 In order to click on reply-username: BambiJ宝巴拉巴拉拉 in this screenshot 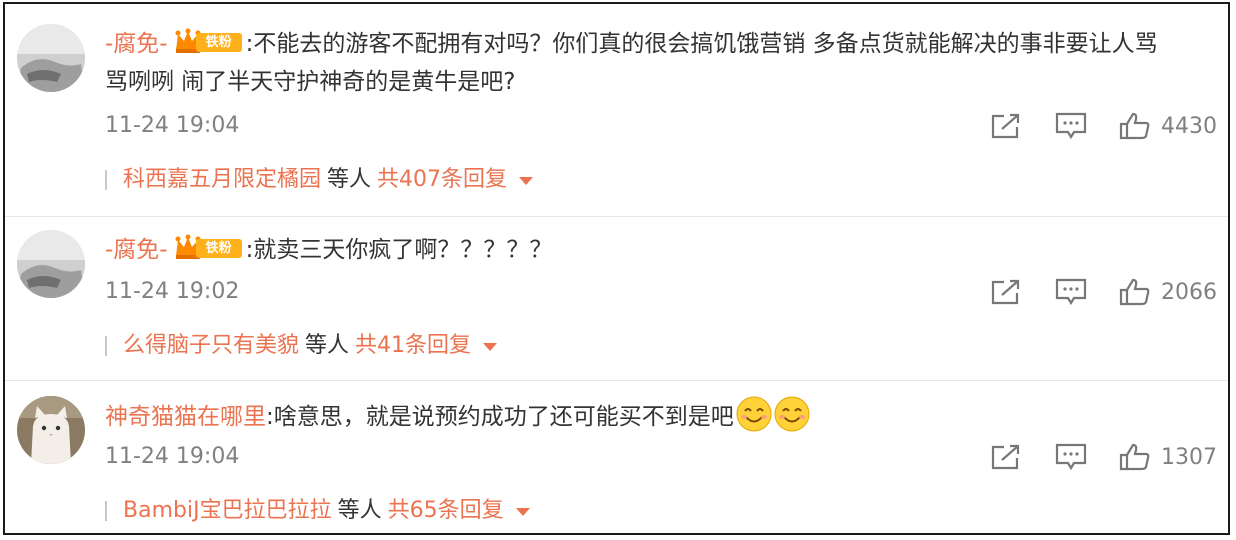, I will do `click(227, 511)`.